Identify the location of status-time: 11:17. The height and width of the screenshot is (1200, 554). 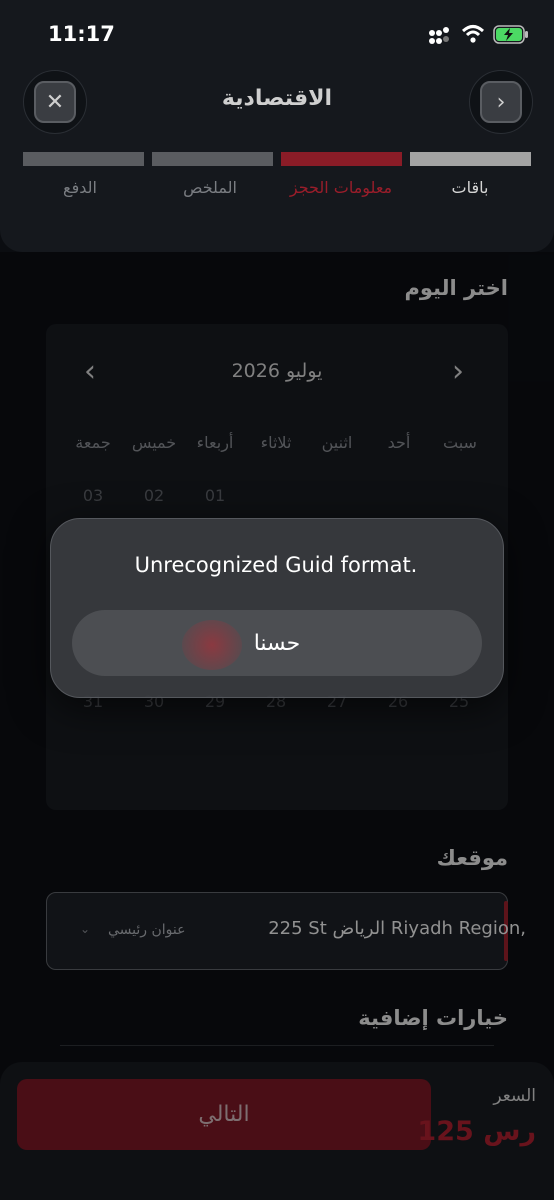
(81, 34).